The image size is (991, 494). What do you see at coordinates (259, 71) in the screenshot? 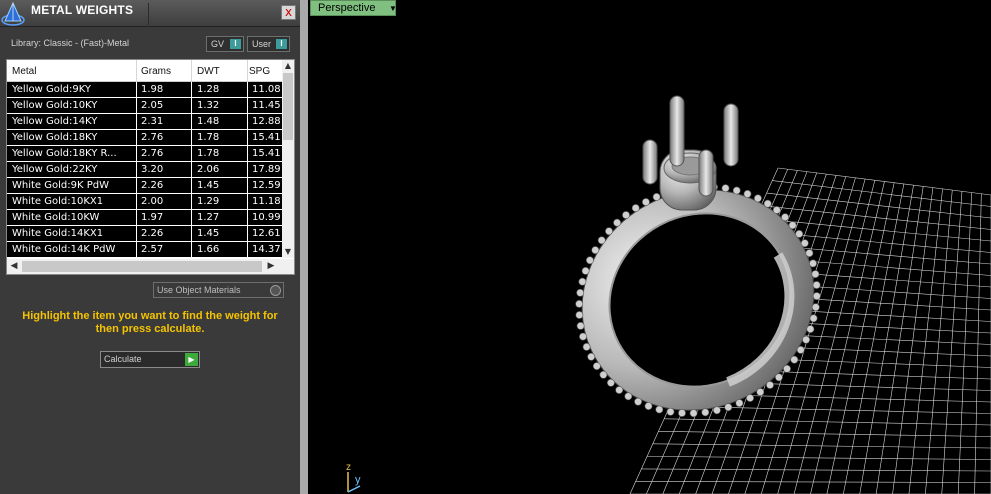
I see `column-header-spg: SPG` at bounding box center [259, 71].